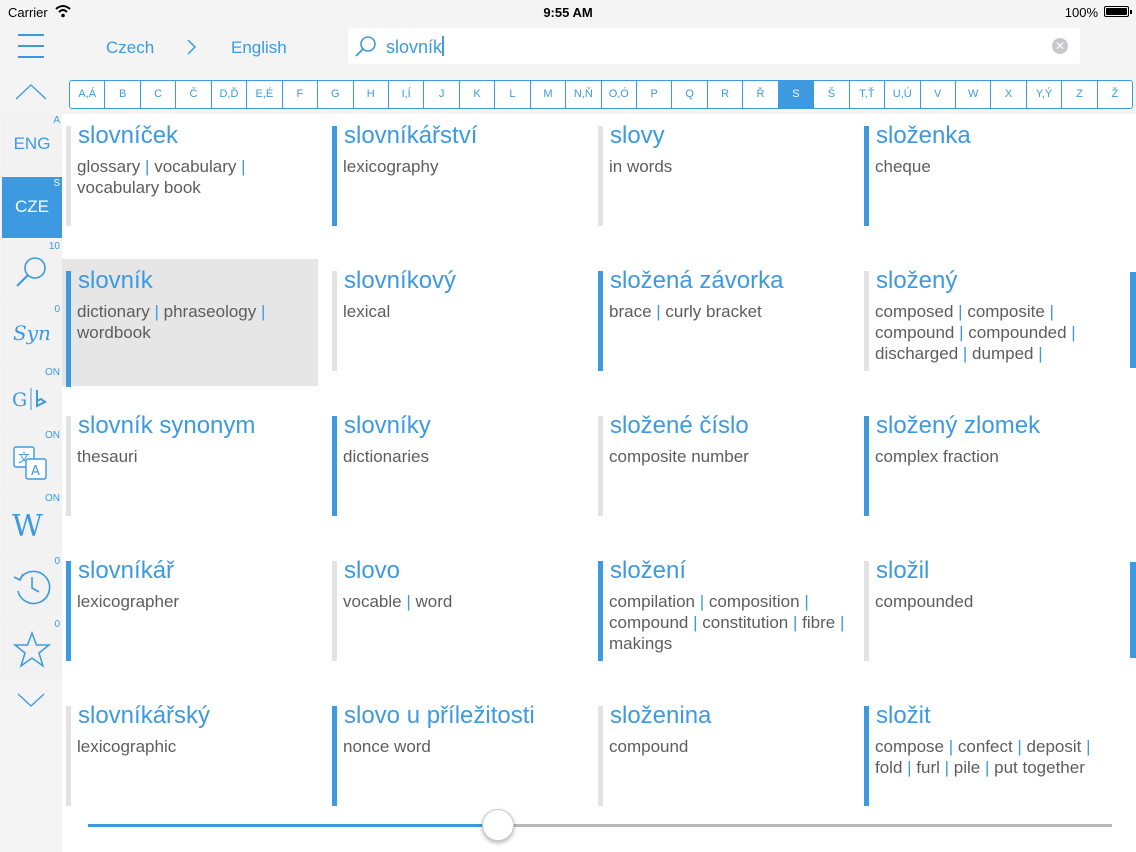 Image resolution: width=1136 pixels, height=852 pixels. I want to click on sidebar-item-translate: ON 文 A, so click(32, 459).